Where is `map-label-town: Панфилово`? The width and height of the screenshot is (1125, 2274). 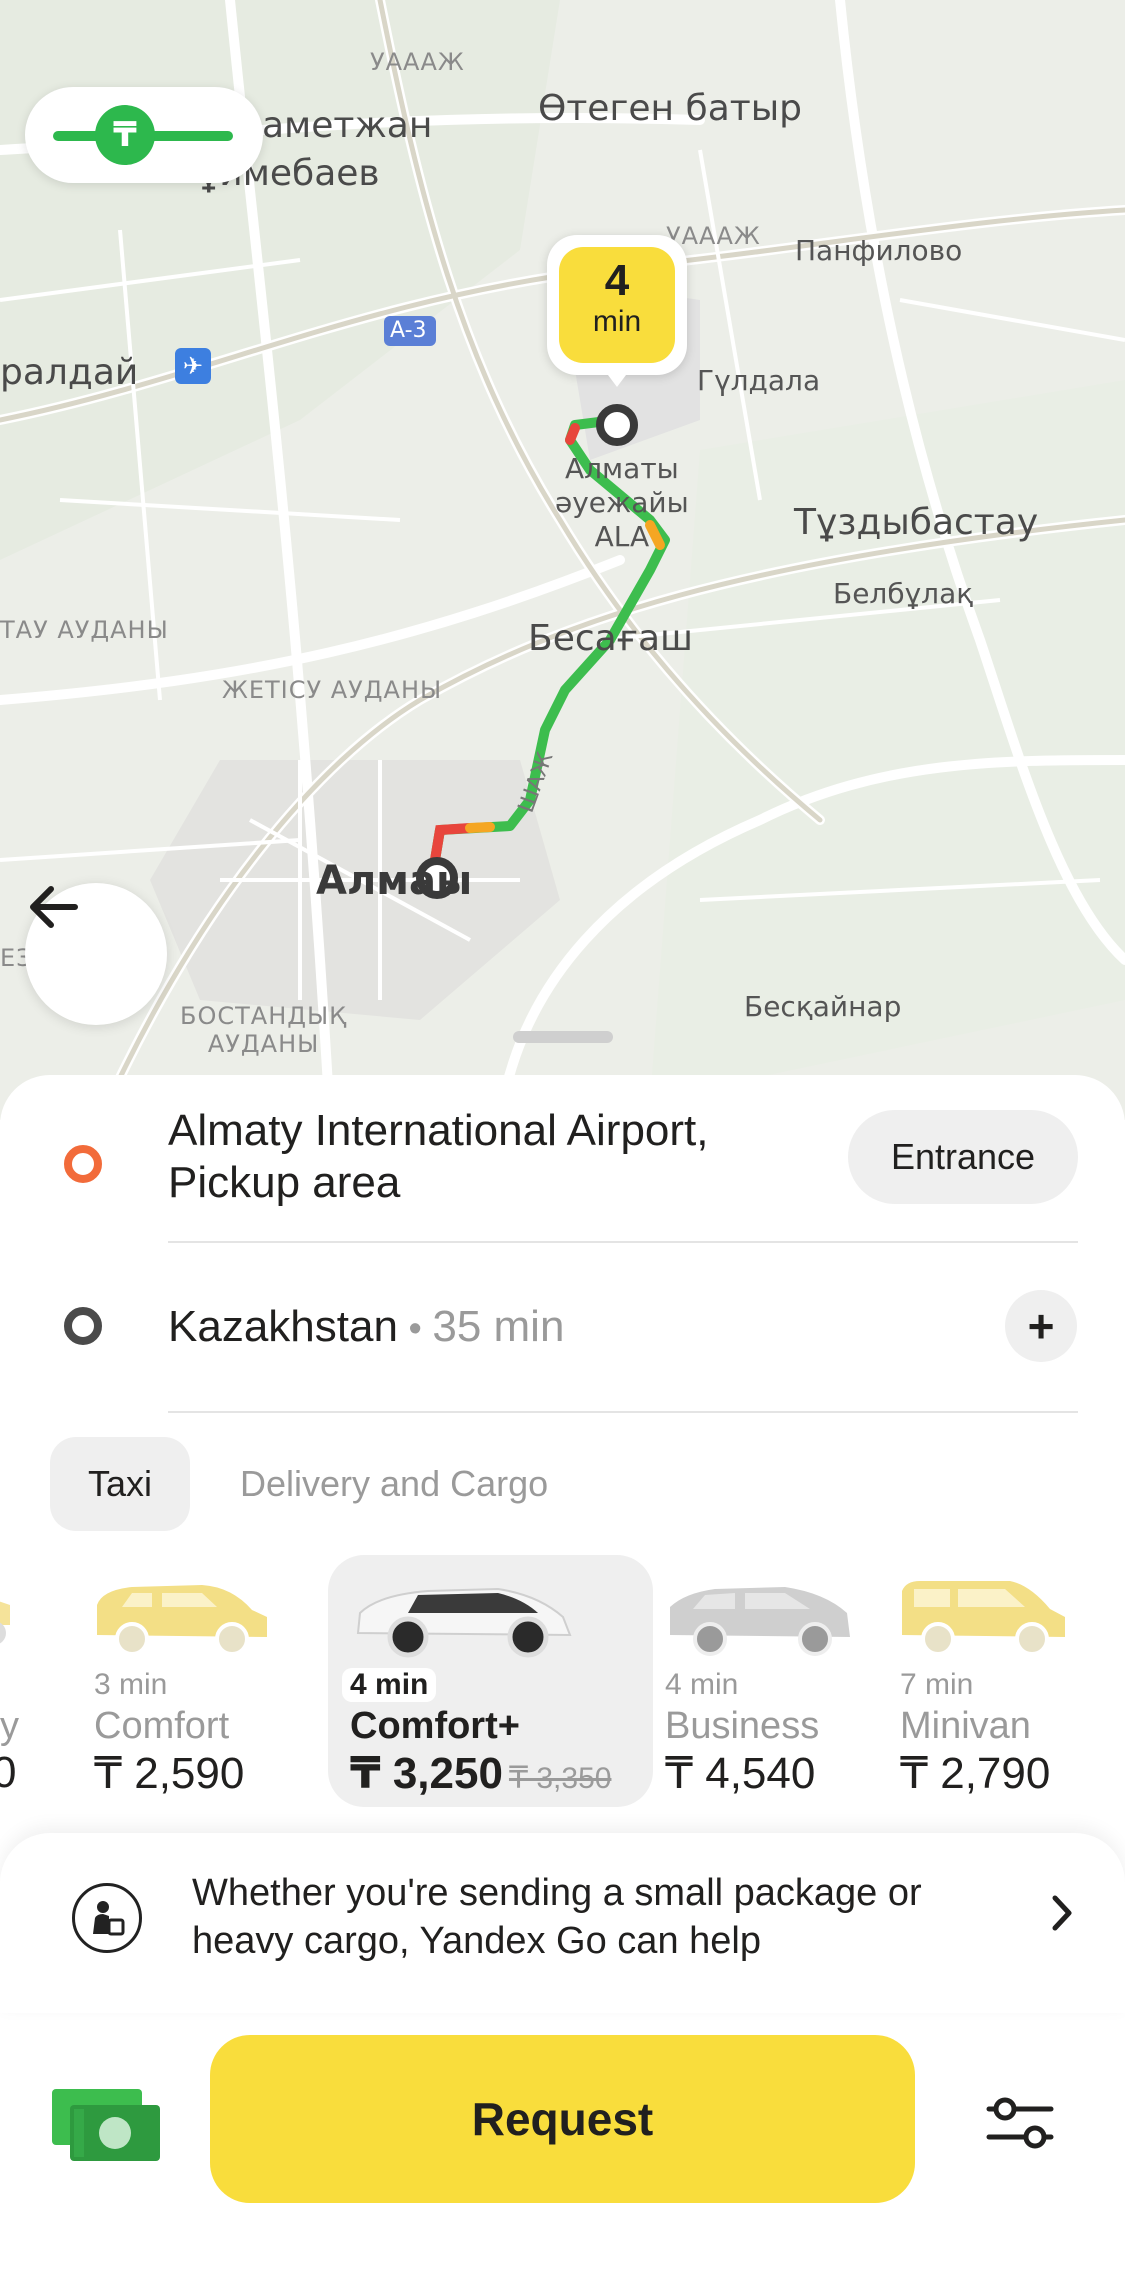
map-label-town: Панфилово is located at coordinates (879, 250).